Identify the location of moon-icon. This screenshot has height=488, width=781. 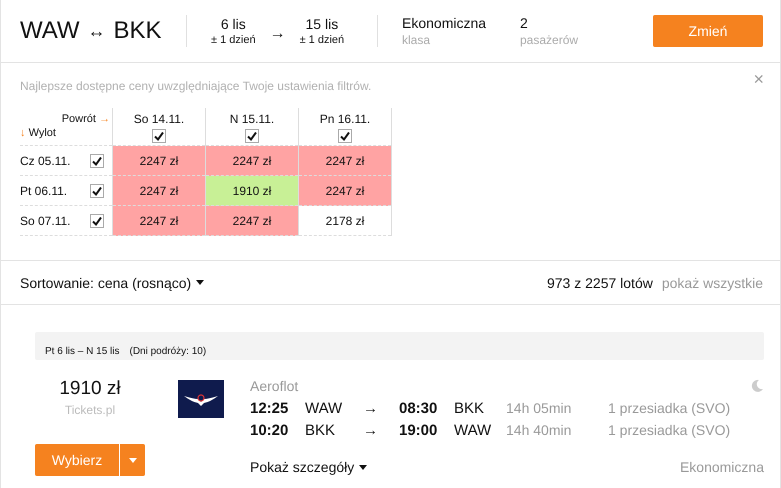
(757, 386).